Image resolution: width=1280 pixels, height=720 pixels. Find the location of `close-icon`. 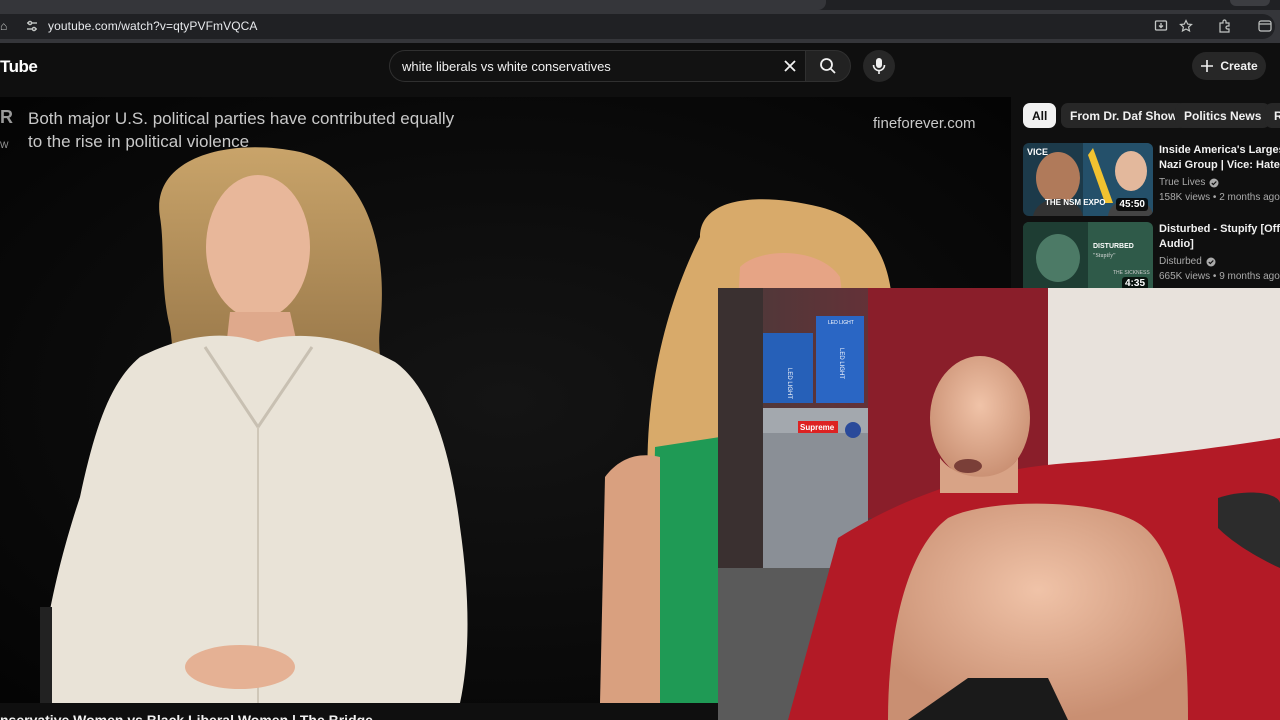

close-icon is located at coordinates (790, 66).